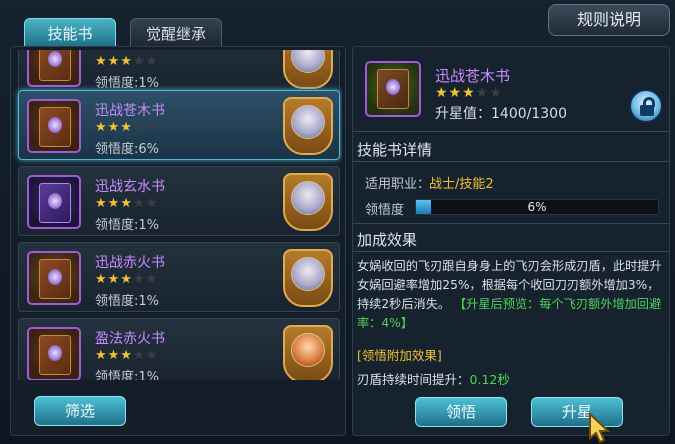  Describe the element at coordinates (399, 355) in the screenshot. I see `comprehension-bonus-title: [领悟附加效果]` at that location.